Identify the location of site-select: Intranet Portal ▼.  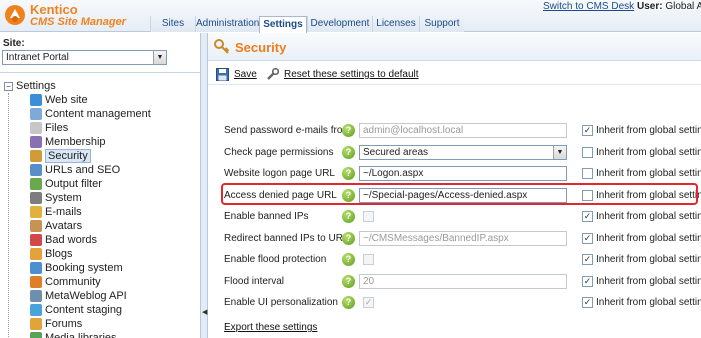
(84, 57).